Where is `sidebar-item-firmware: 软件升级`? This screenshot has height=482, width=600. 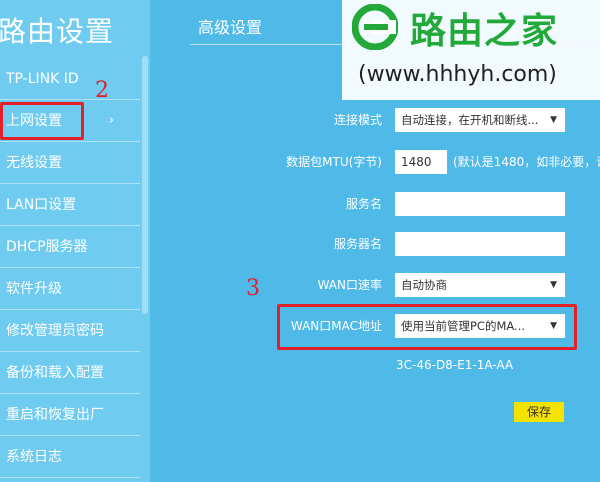 sidebar-item-firmware: 软件升级 is located at coordinates (70, 289).